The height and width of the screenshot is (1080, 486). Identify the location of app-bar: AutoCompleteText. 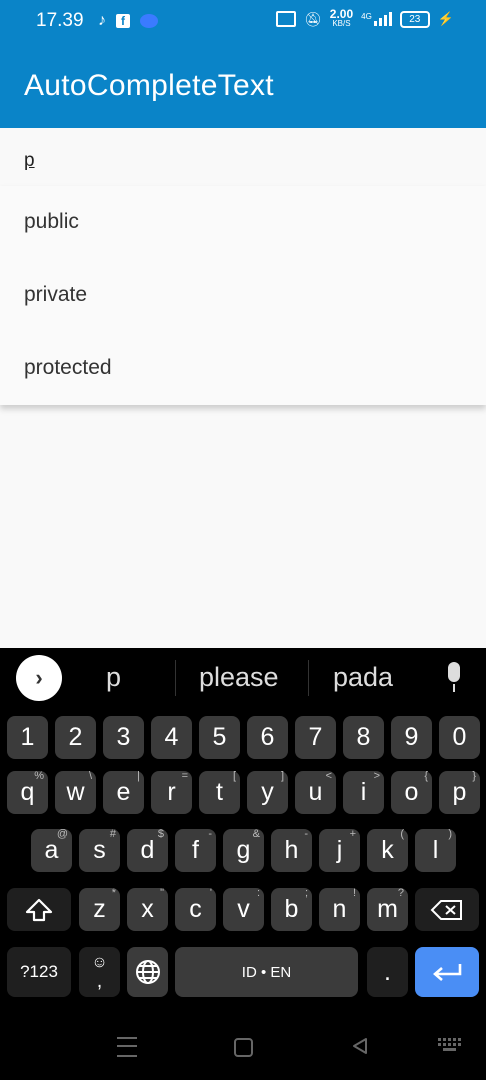
(243, 85).